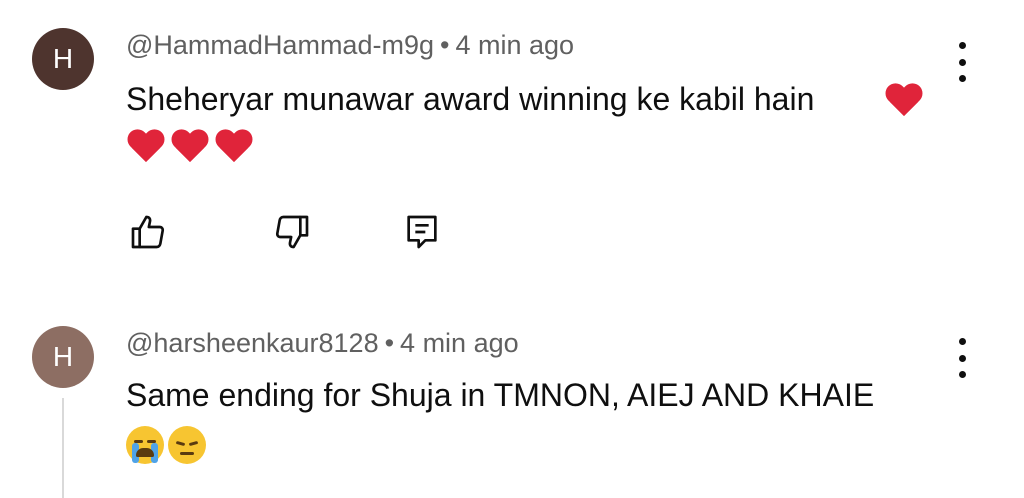 The image size is (1024, 498). I want to click on comment-header: @HammadHammad-m9g • 4 min ago, so click(350, 45).